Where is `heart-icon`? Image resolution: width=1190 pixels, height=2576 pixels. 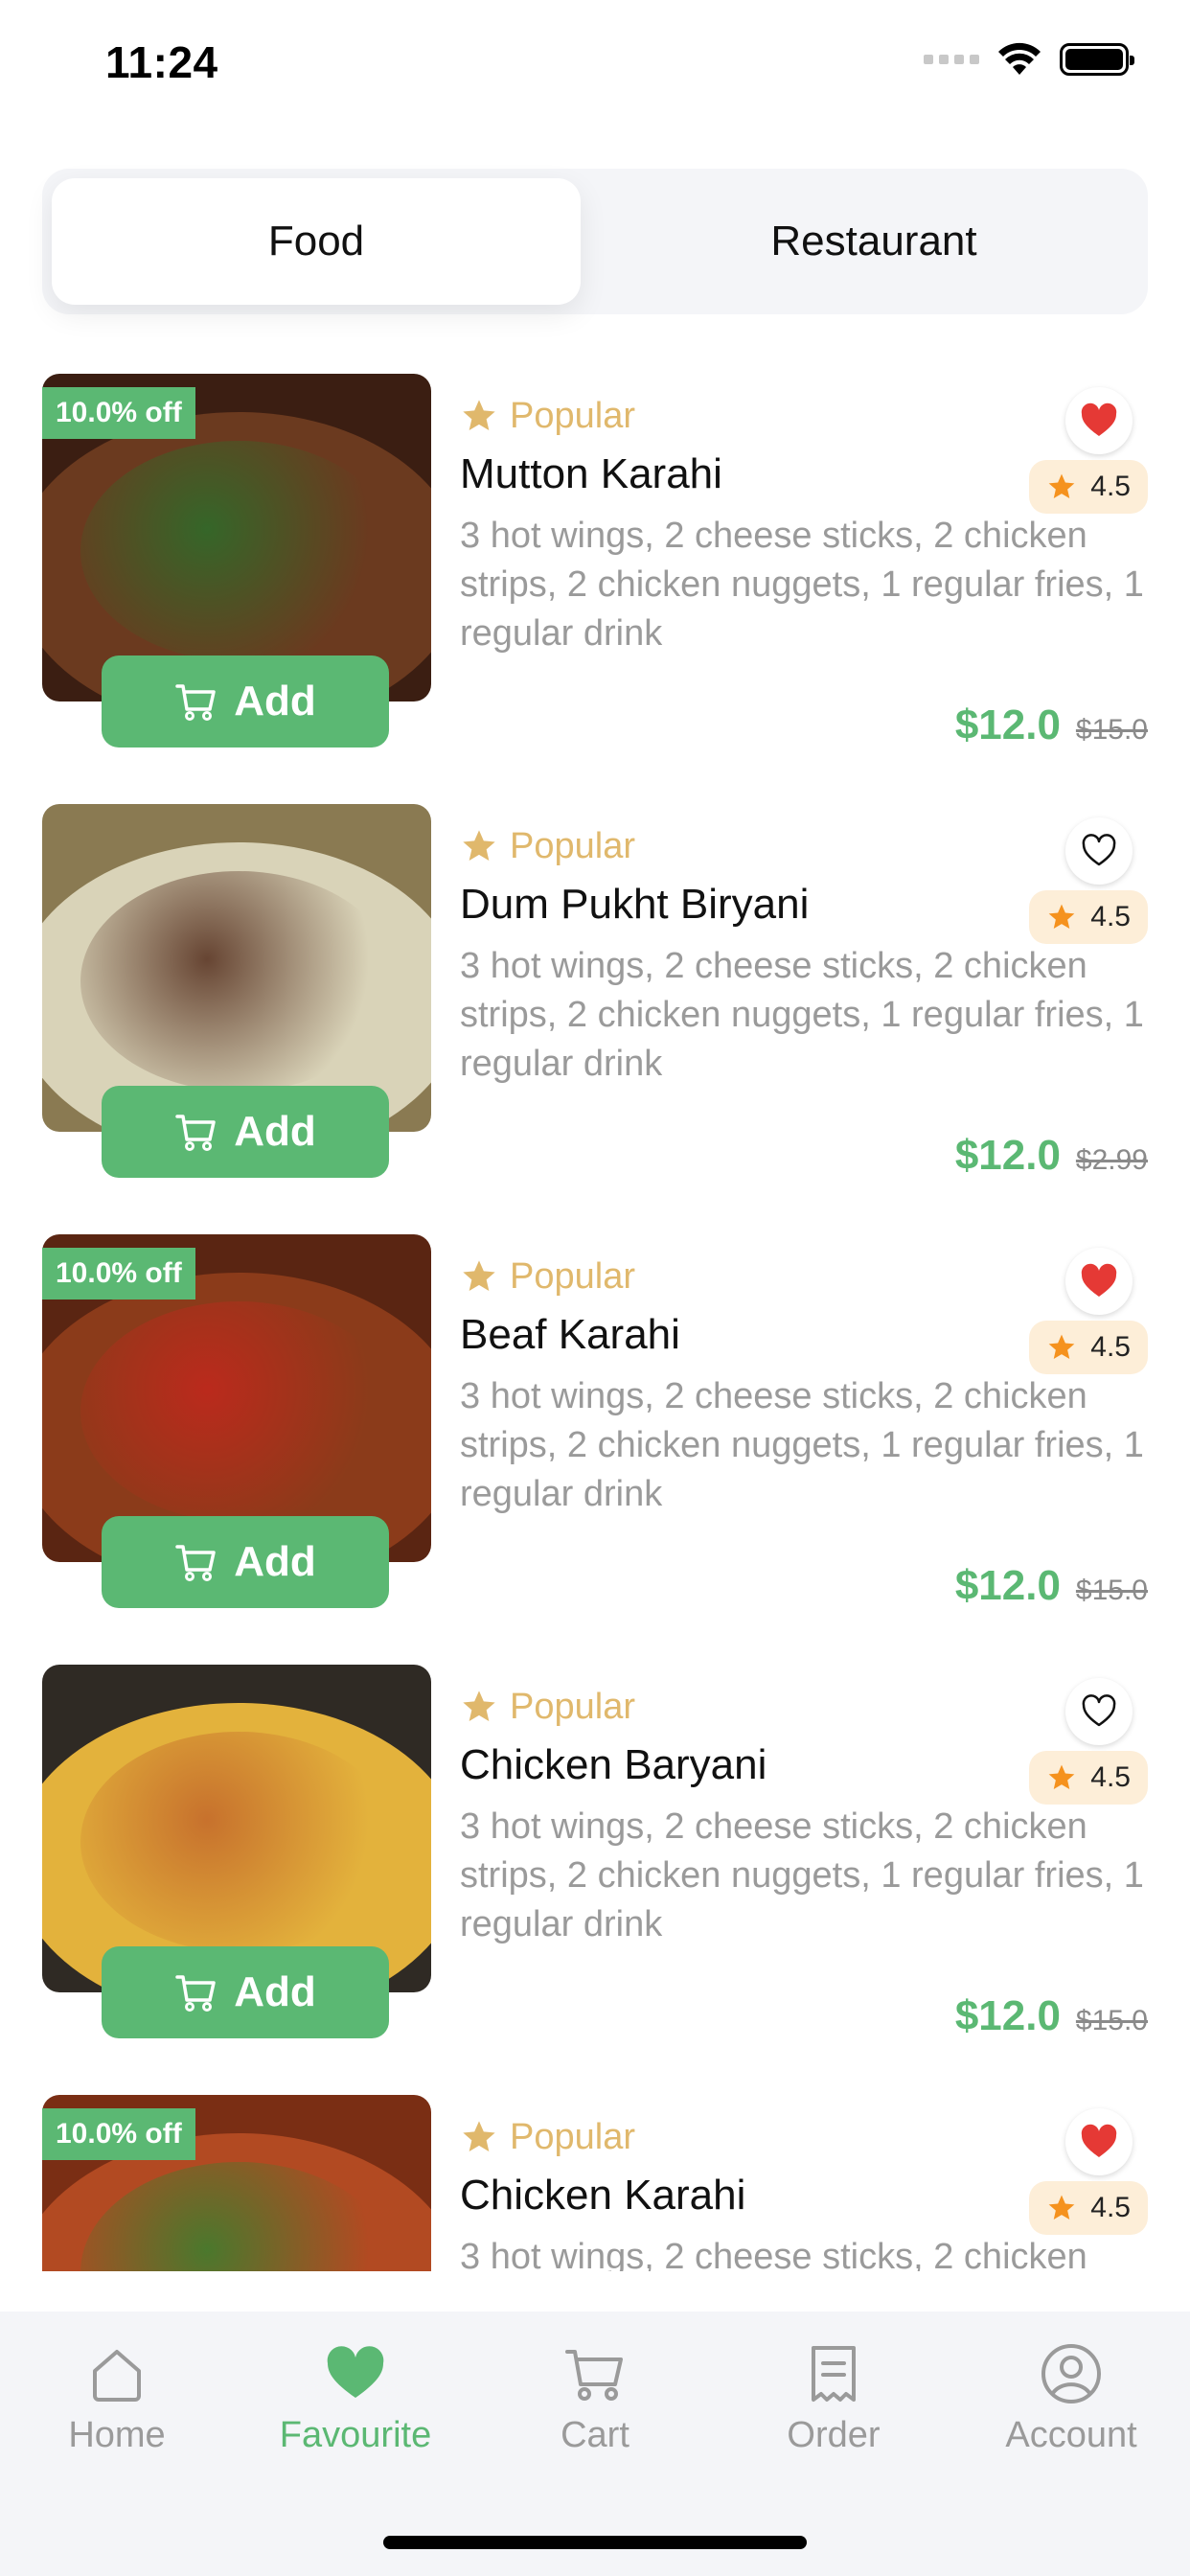
heart-icon is located at coordinates (356, 2372).